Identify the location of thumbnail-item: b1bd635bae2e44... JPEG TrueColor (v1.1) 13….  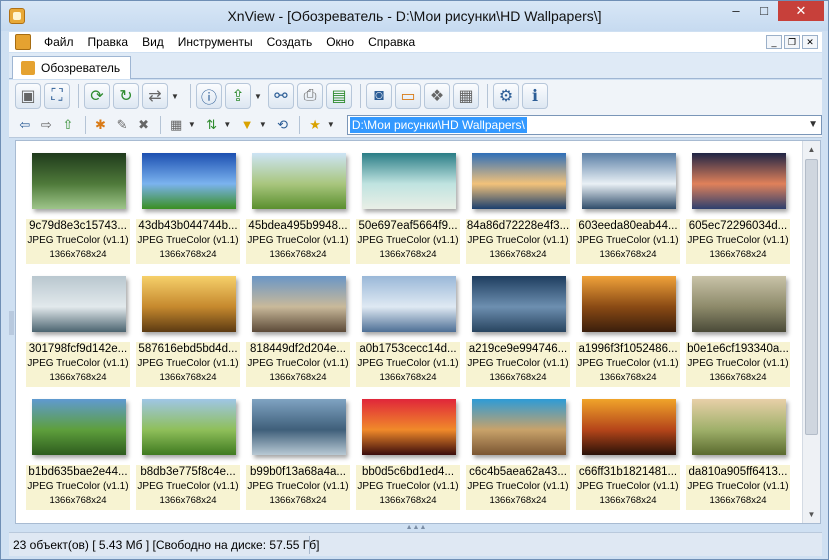
(78, 450).